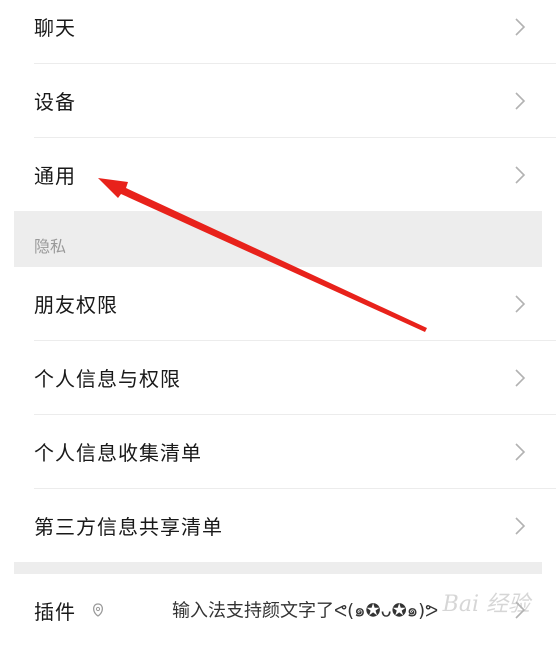 The height and width of the screenshot is (646, 556). What do you see at coordinates (278, 568) in the screenshot?
I see `section-gap` at bounding box center [278, 568].